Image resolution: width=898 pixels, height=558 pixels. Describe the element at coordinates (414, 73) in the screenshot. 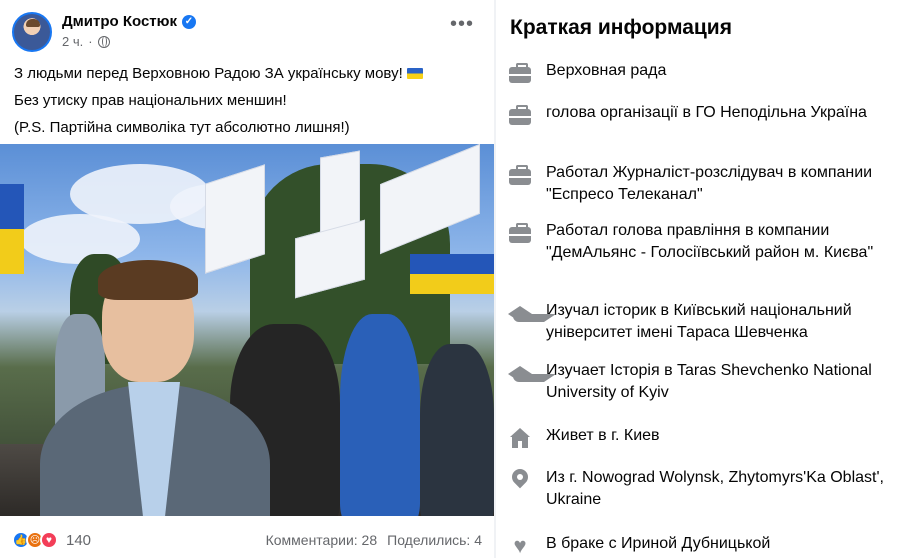

I see `ukraine-flag-emoji-icon` at that location.